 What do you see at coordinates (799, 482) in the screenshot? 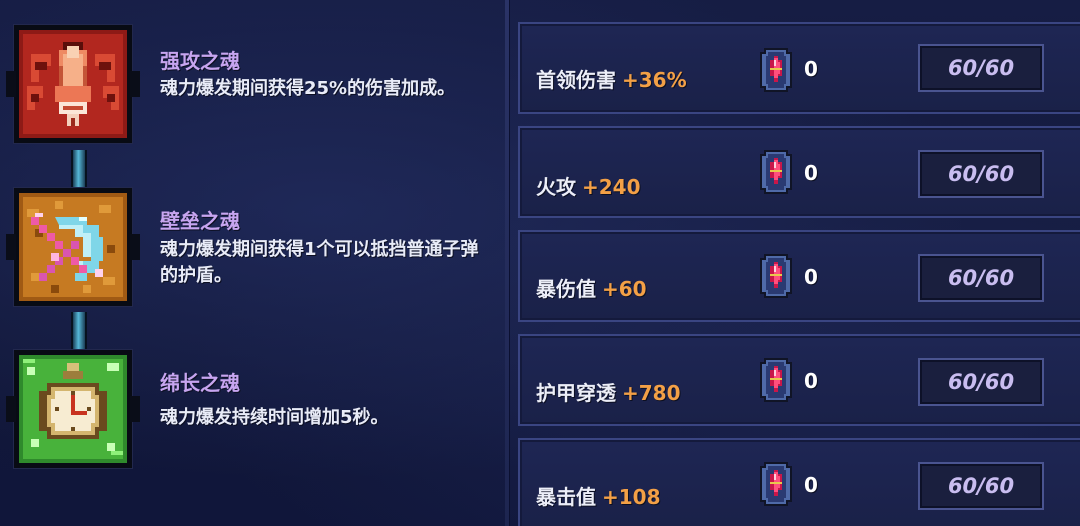
I see `stat-row-crit-rate: 暴击值 +108 0 60/60` at bounding box center [799, 482].